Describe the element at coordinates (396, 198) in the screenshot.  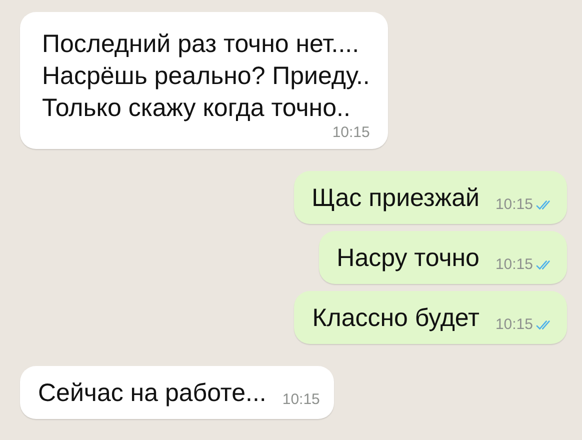
I see `message-text: Щас приезжай` at that location.